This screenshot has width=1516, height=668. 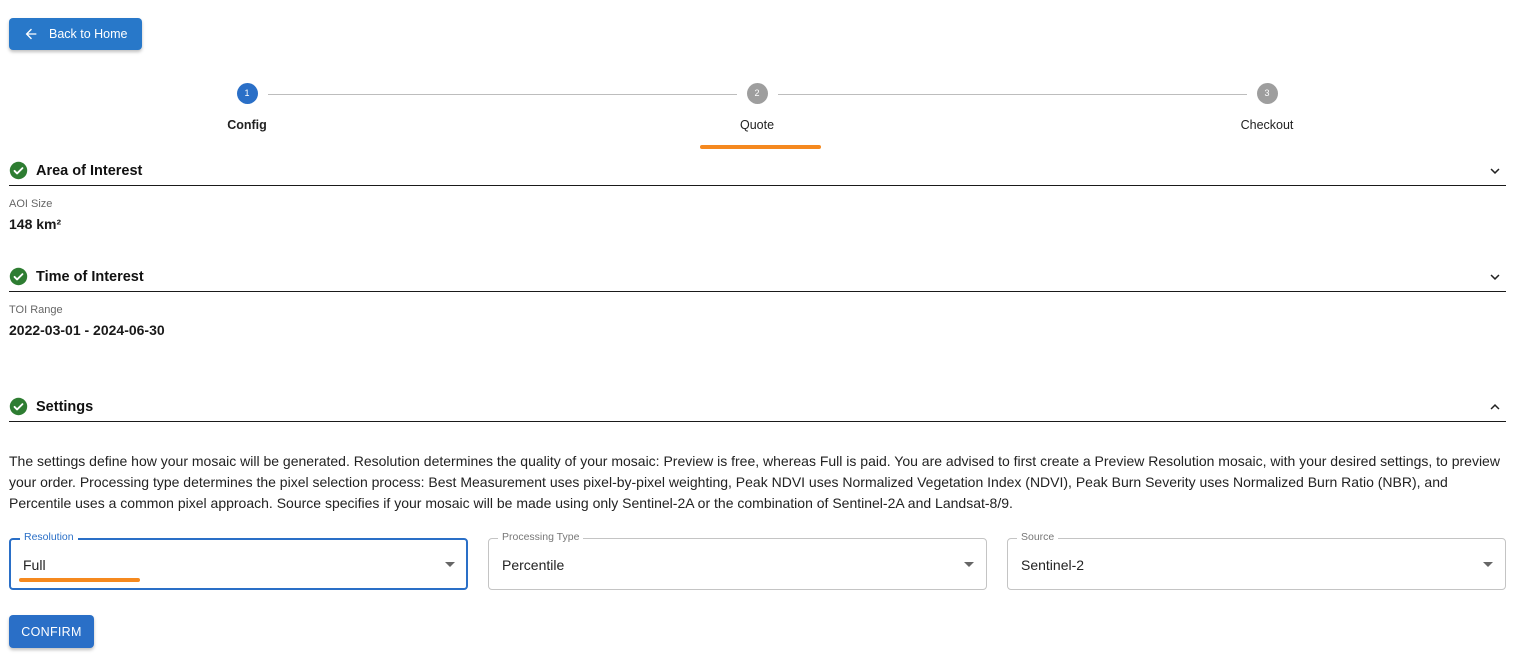 I want to click on section-title: Area of Interest, so click(x=89, y=170).